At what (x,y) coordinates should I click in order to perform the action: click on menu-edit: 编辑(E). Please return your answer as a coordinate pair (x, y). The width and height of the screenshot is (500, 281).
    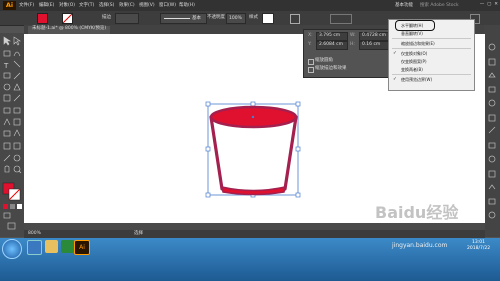
    Looking at the image, I should click on (46, 6).